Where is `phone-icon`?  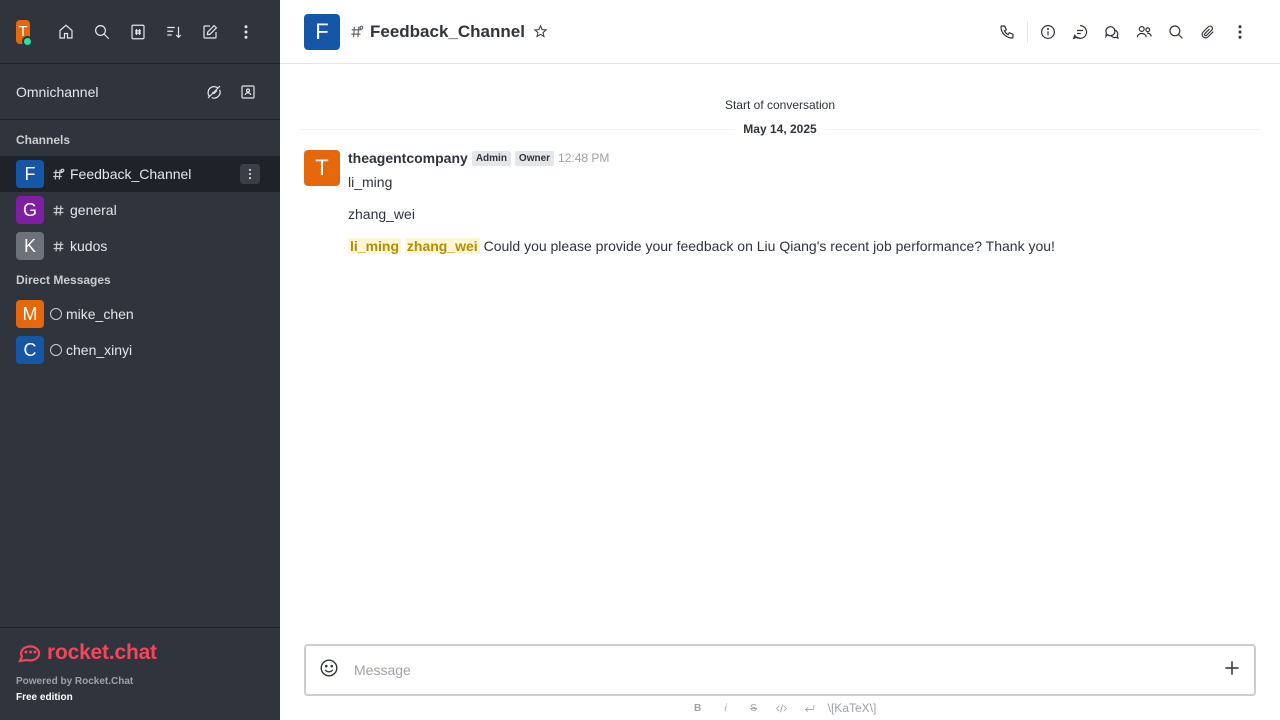
phone-icon is located at coordinates (1007, 31).